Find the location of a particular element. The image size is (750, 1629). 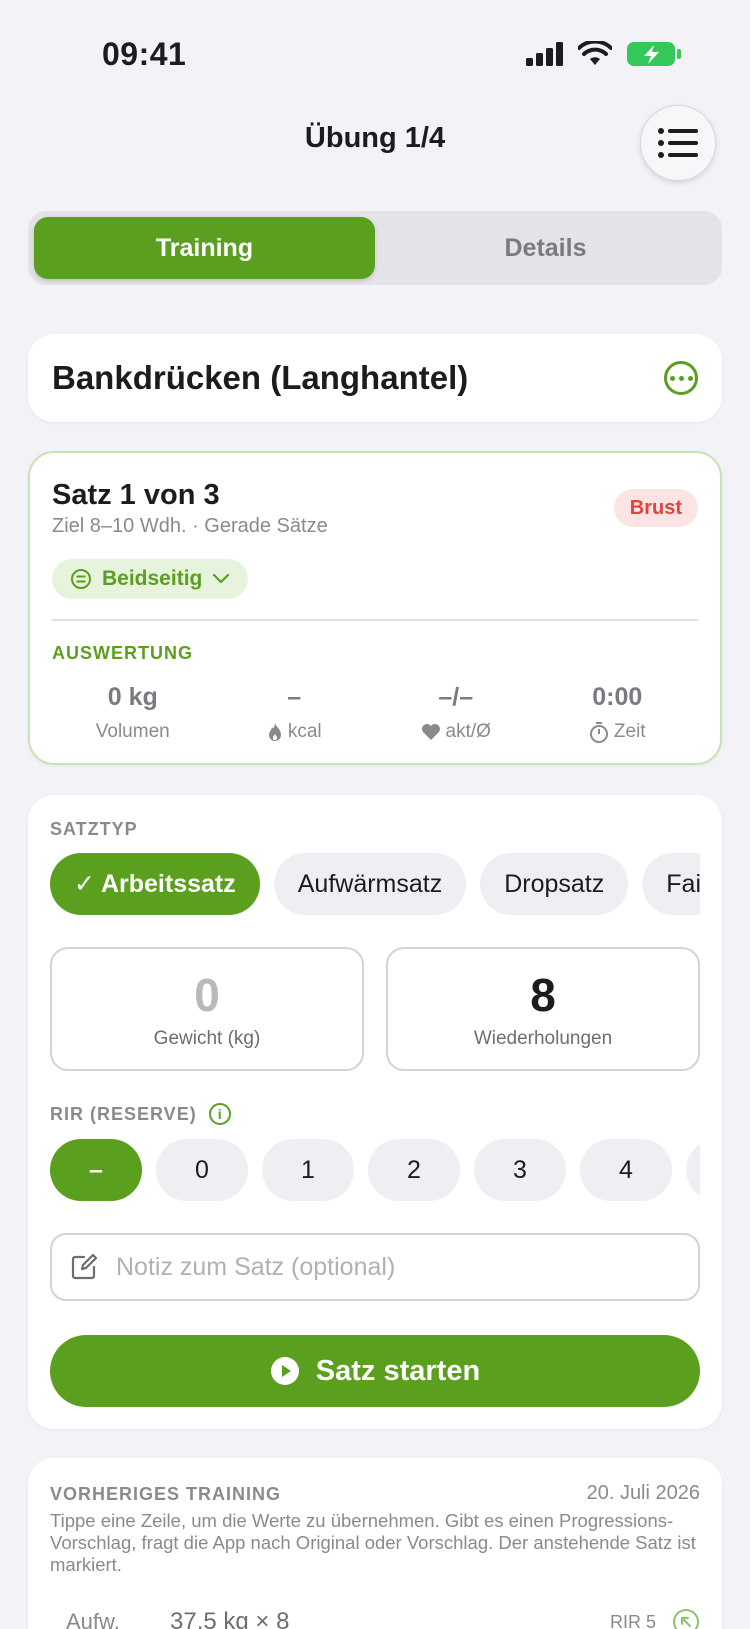

rir-options: – 0 1 2 3 4 5 is located at coordinates (375, 1170).